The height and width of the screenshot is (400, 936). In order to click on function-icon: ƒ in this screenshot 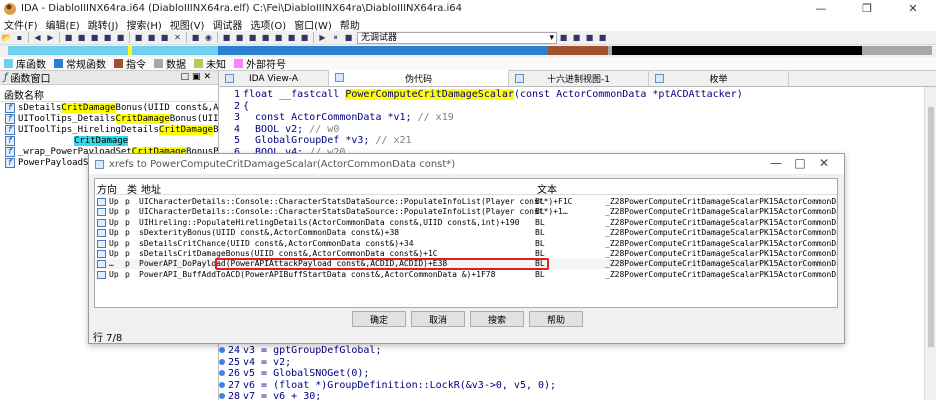, I will do `click(6, 77)`.